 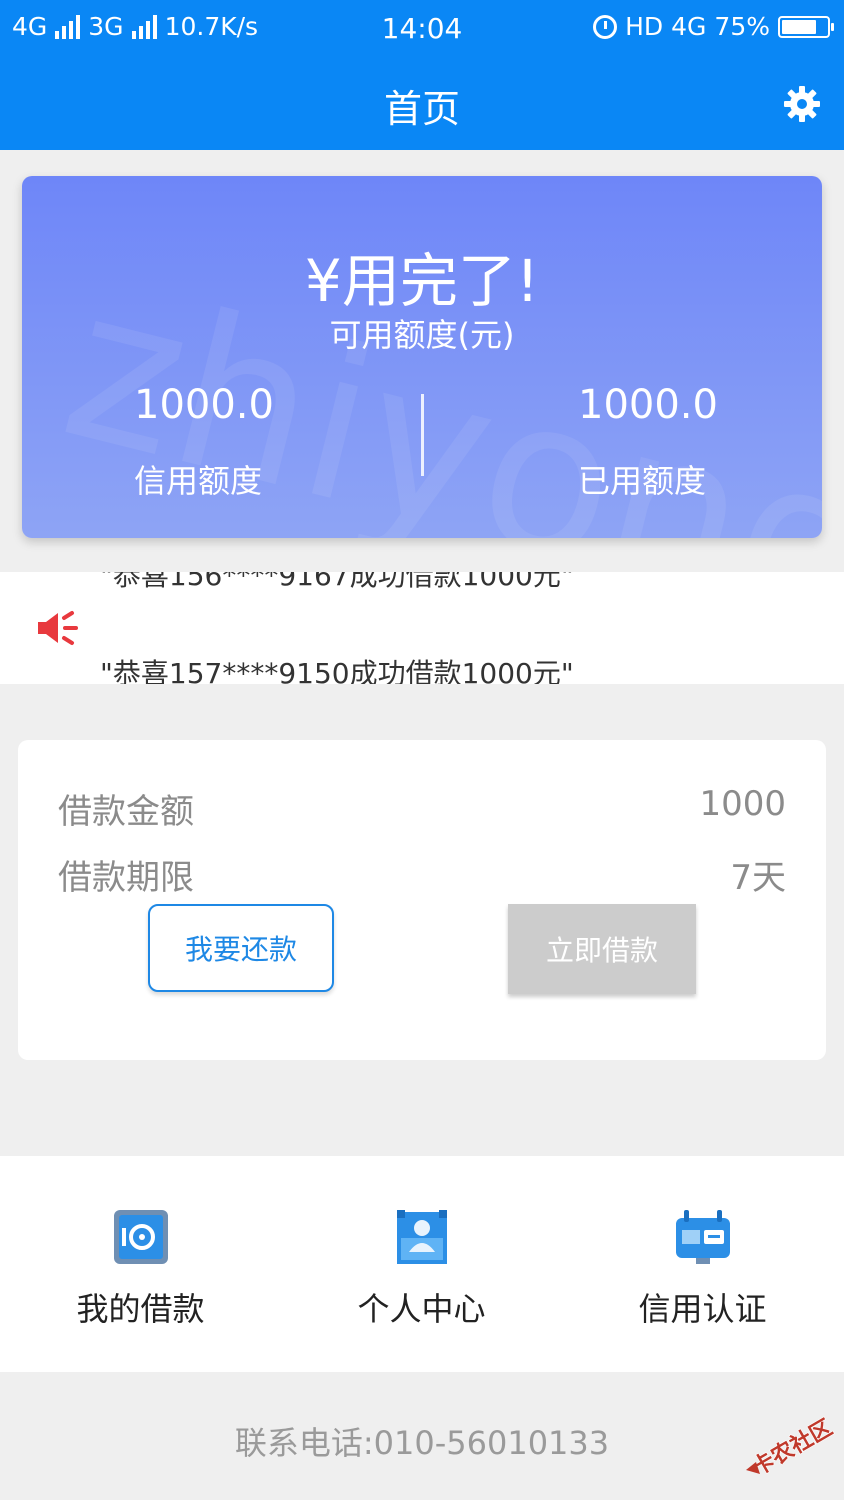 What do you see at coordinates (422, 1441) in the screenshot?
I see `contact-phone: 联系电话:010-56010133` at bounding box center [422, 1441].